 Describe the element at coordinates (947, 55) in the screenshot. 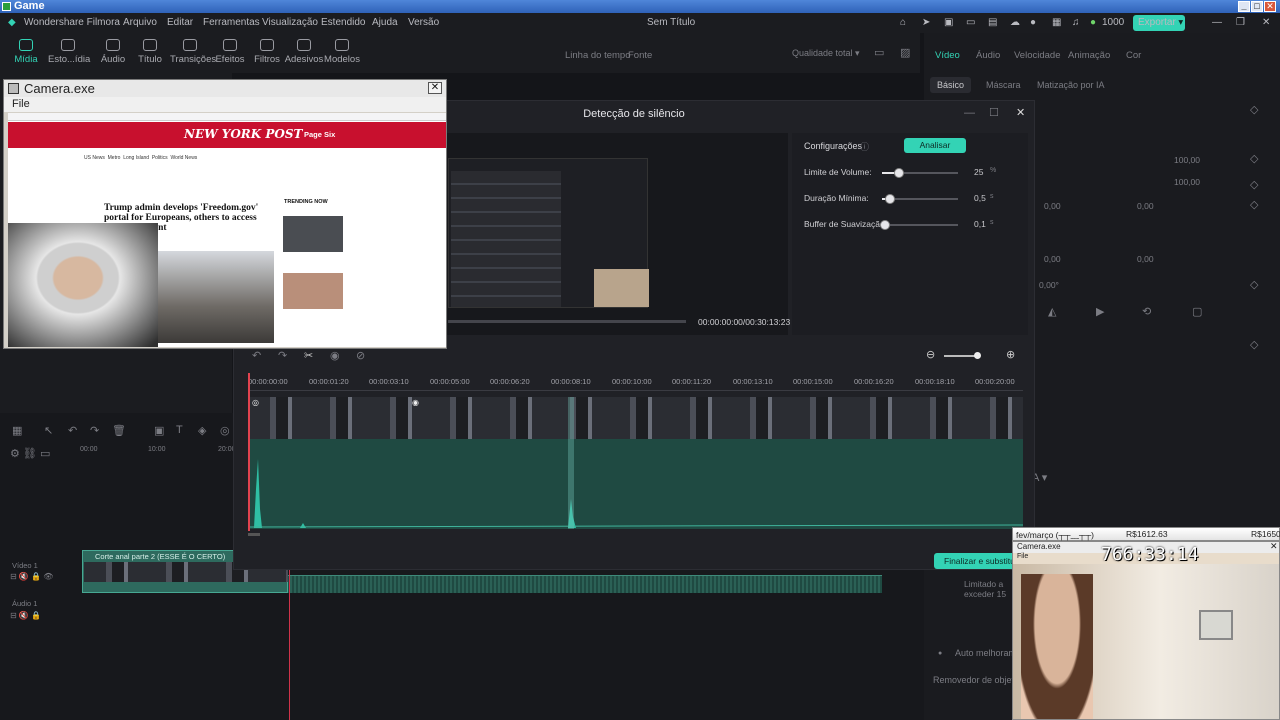

I see `tab-video: Vídeo` at that location.